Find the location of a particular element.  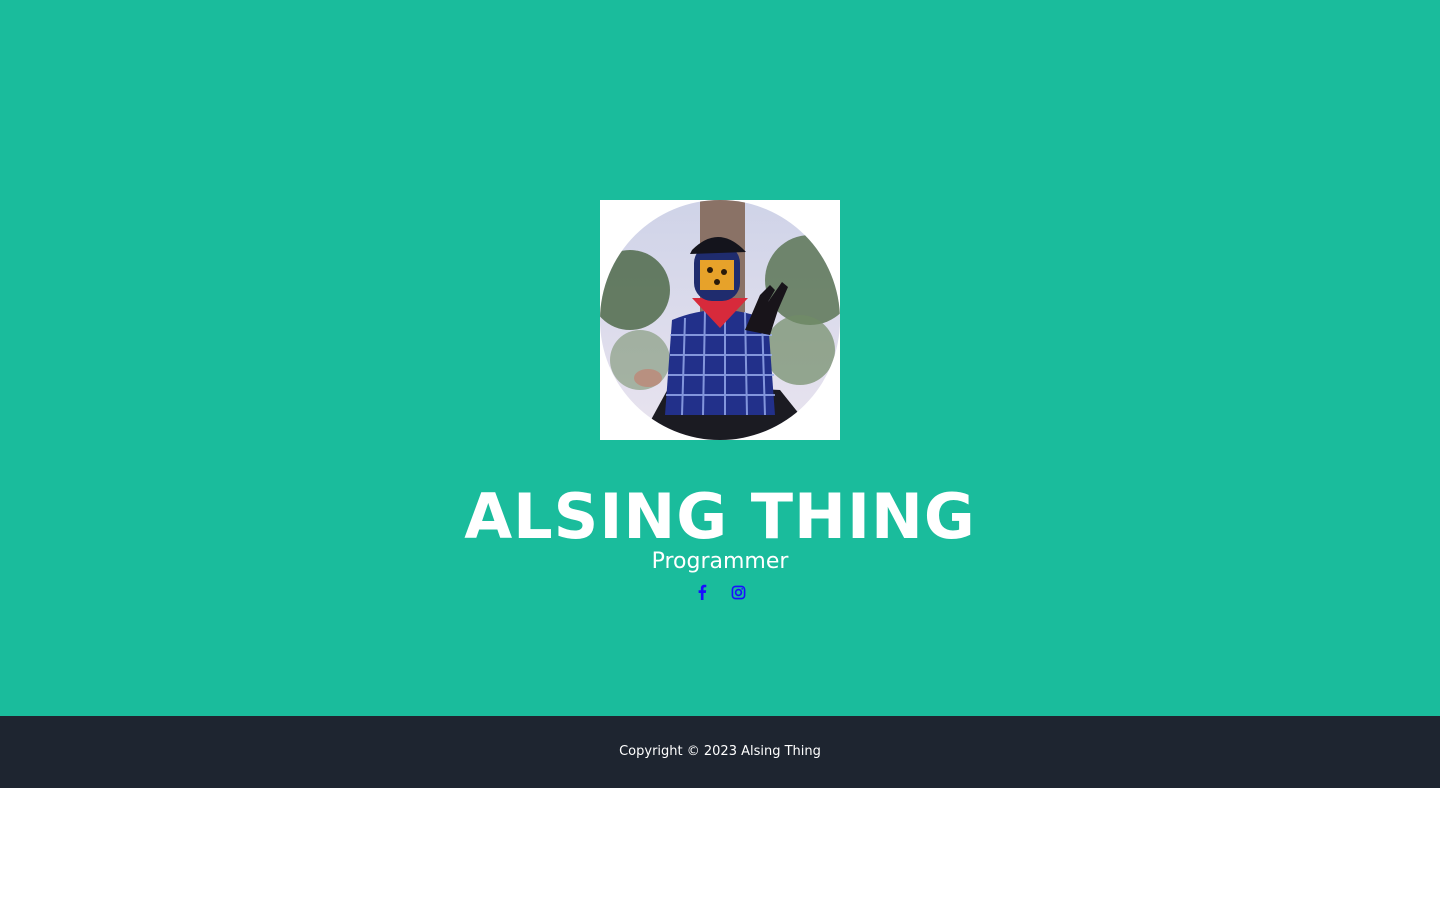

profile-name: ALSING THING is located at coordinates (720, 516).